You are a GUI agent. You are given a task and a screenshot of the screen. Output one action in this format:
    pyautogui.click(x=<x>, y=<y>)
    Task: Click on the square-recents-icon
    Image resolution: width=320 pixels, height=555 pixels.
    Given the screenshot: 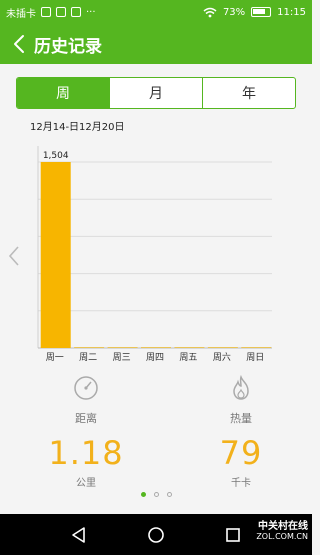 What is the action you would take?
    pyautogui.click(x=233, y=534)
    